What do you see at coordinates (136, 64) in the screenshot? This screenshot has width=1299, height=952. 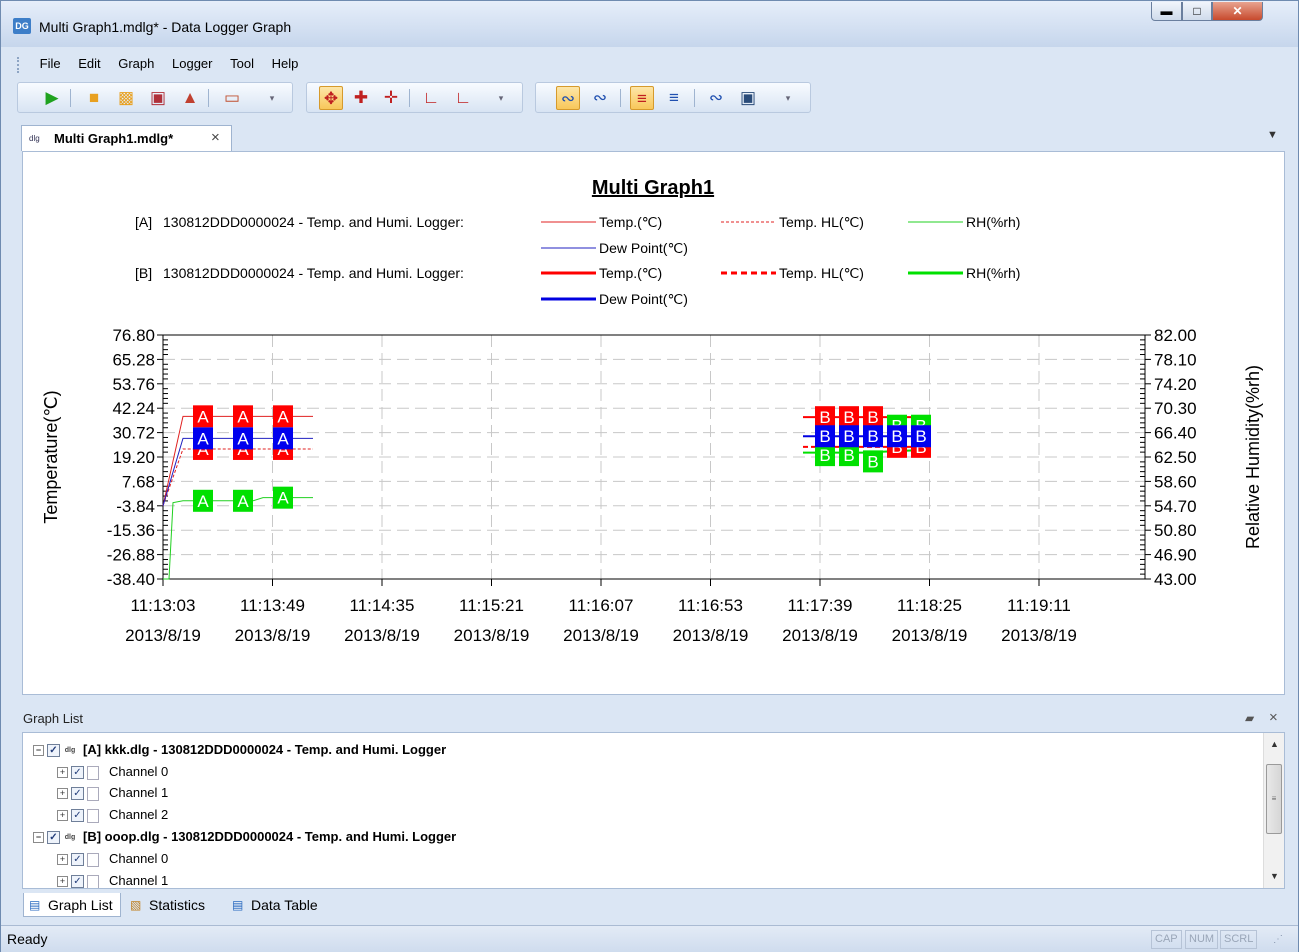 I see `menu-graph: Graph` at bounding box center [136, 64].